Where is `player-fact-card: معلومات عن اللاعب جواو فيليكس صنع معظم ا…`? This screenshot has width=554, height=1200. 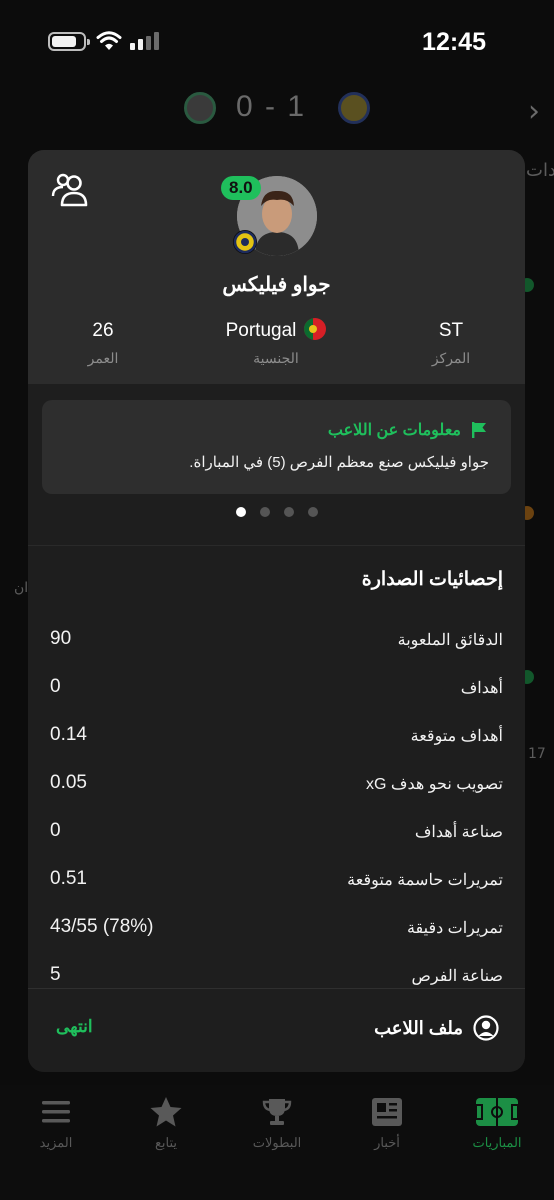
player-fact-card: معلومات عن اللاعب جواو فيليكس صنع معظم ا… is located at coordinates (276, 447).